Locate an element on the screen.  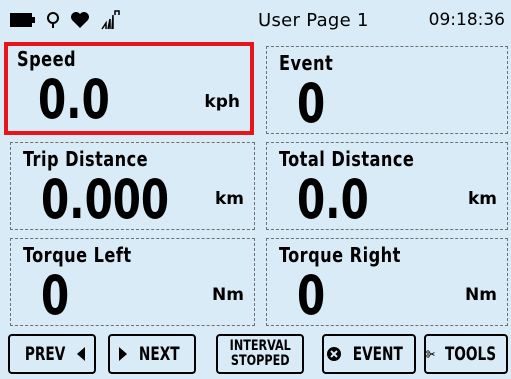
event-label: EVENT is located at coordinates (377, 354).